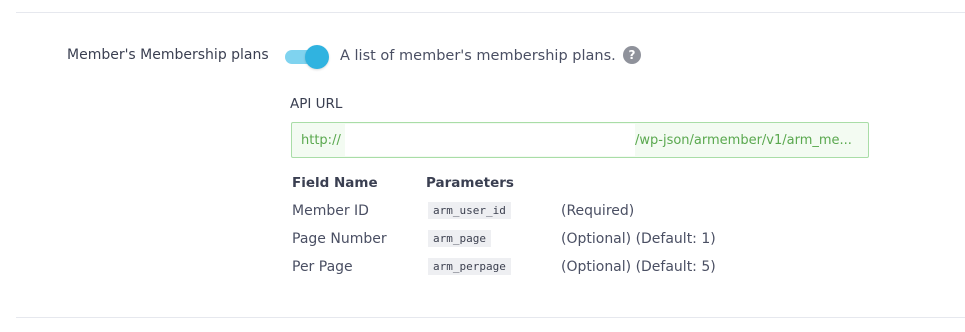 This screenshot has height=332, width=965. Describe the element at coordinates (470, 183) in the screenshot. I see `parameters-header: Parameters` at that location.